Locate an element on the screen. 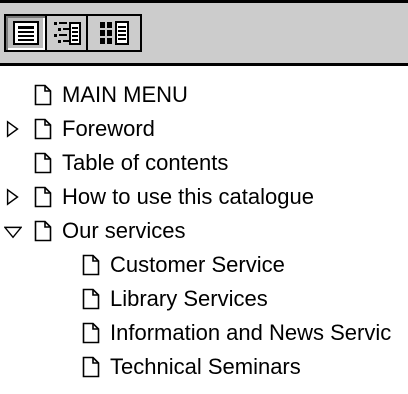  bookmark-label: Our services is located at coordinates (123, 231).